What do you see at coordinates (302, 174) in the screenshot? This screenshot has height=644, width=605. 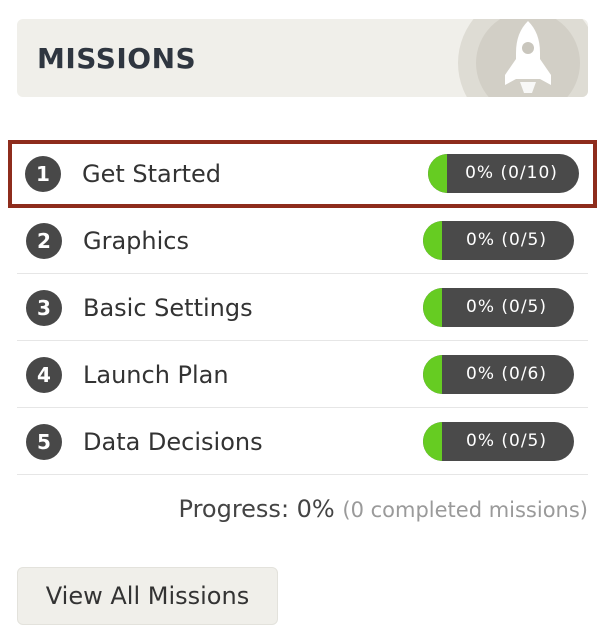 I see `mission-item-get-started: 1 Get Started 0% (0/10)` at bounding box center [302, 174].